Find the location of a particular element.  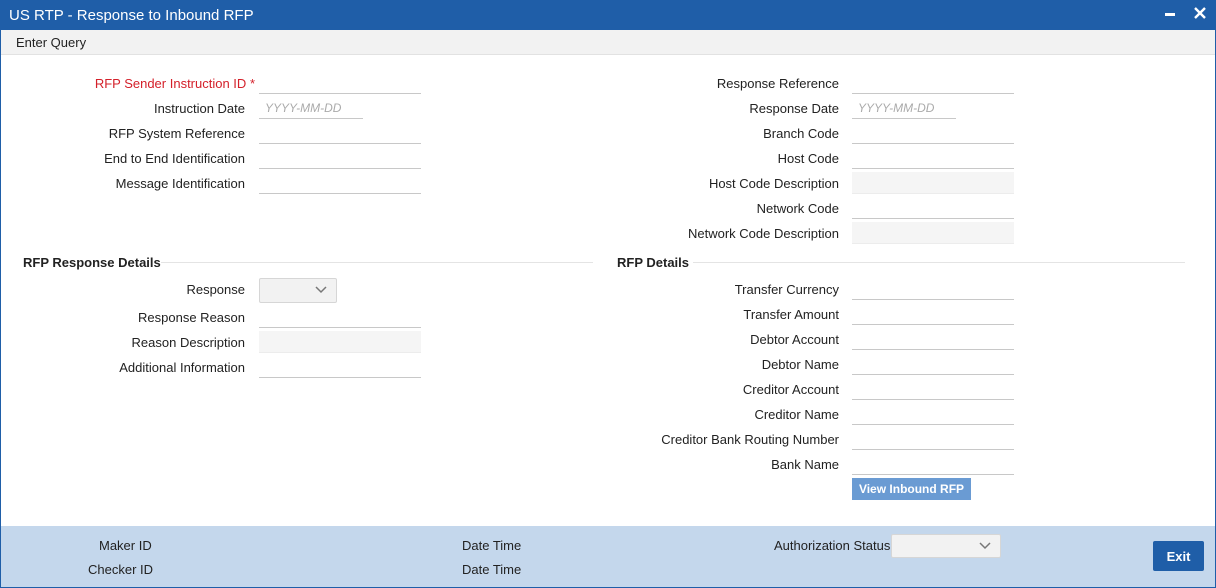

creditor-account-label: Creditor Account is located at coordinates (790, 389).